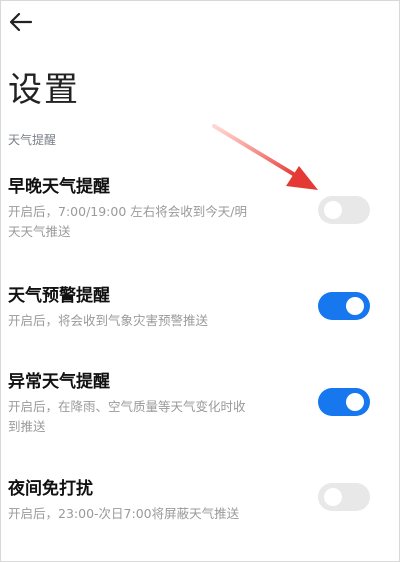  What do you see at coordinates (344, 402) in the screenshot?
I see `toggle-abnormal-weather` at bounding box center [344, 402].